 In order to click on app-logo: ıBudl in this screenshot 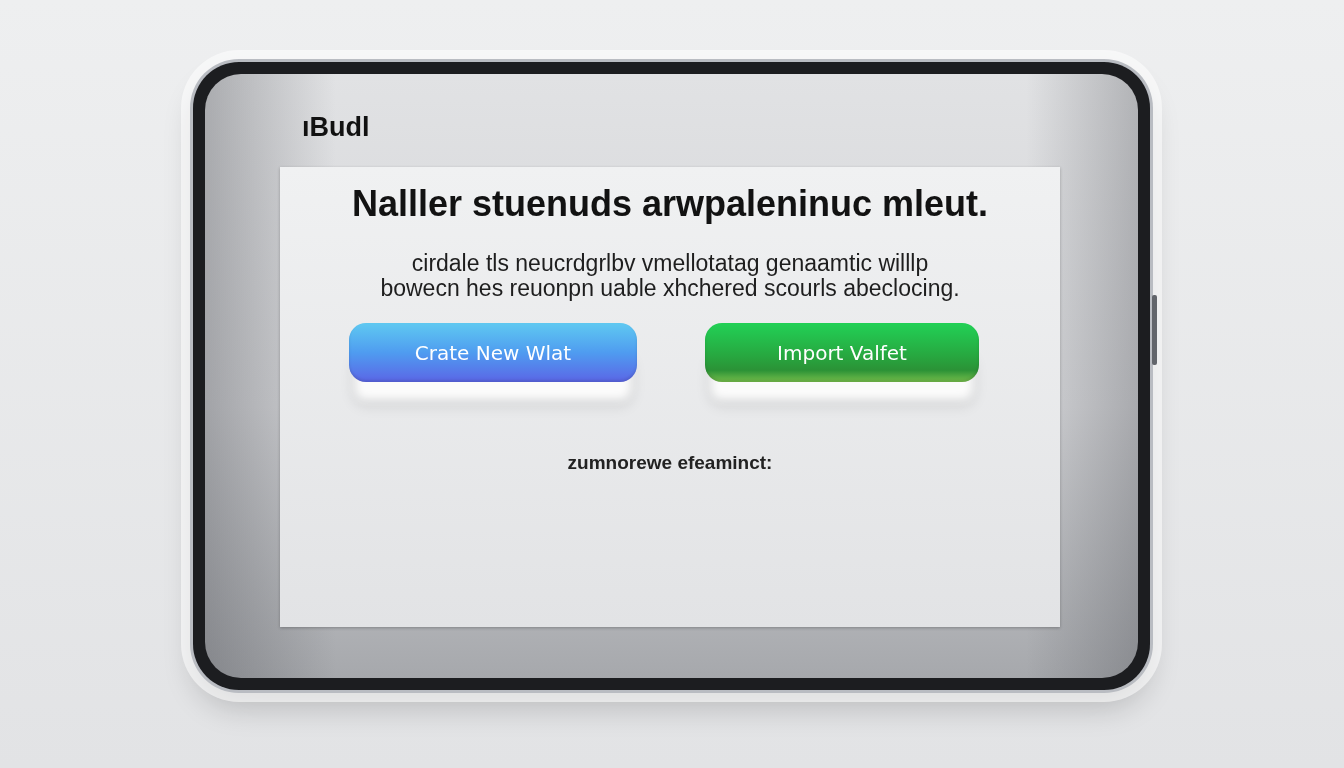, I will do `click(336, 127)`.